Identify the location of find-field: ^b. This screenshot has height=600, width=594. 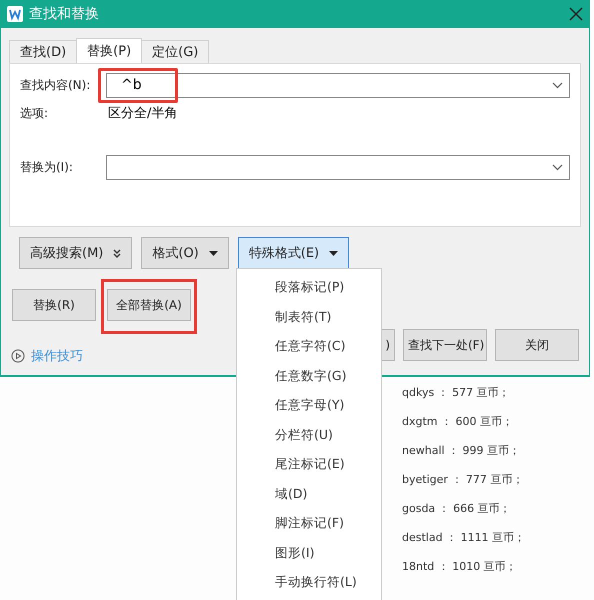
(338, 85).